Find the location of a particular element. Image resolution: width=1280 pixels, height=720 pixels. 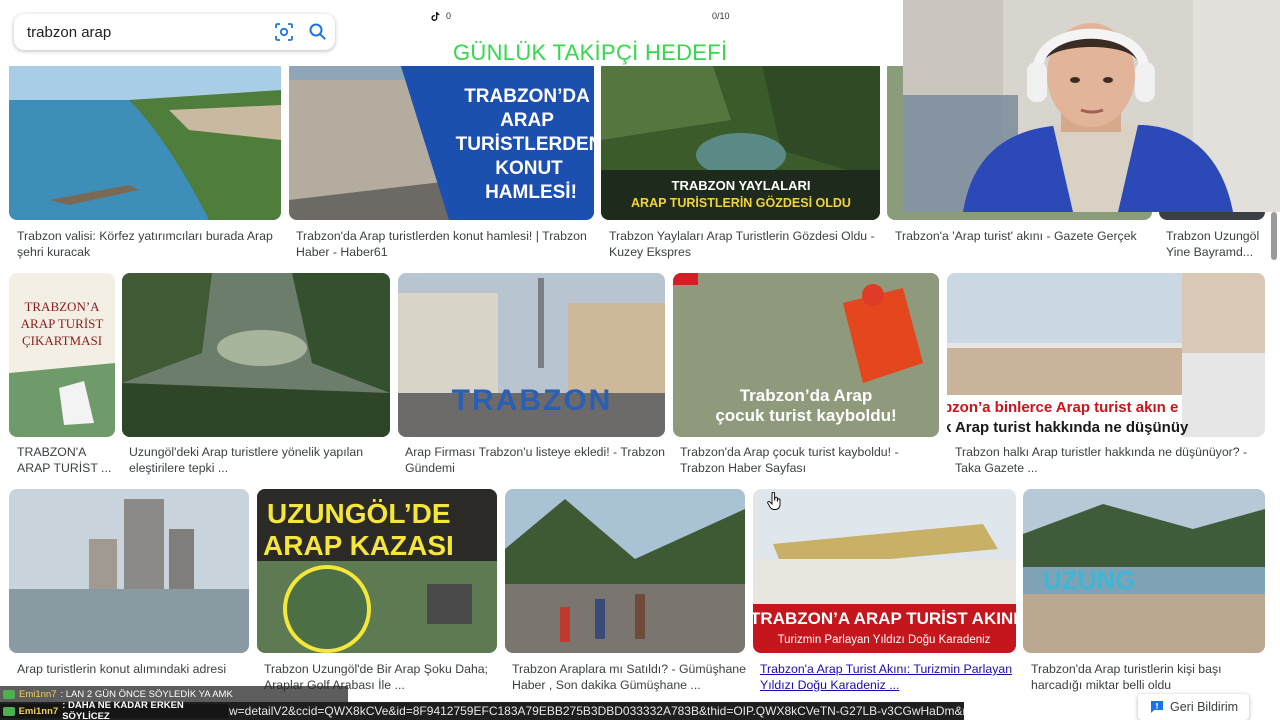

svg-text: TRABZON’A is located at coordinates (62, 306).